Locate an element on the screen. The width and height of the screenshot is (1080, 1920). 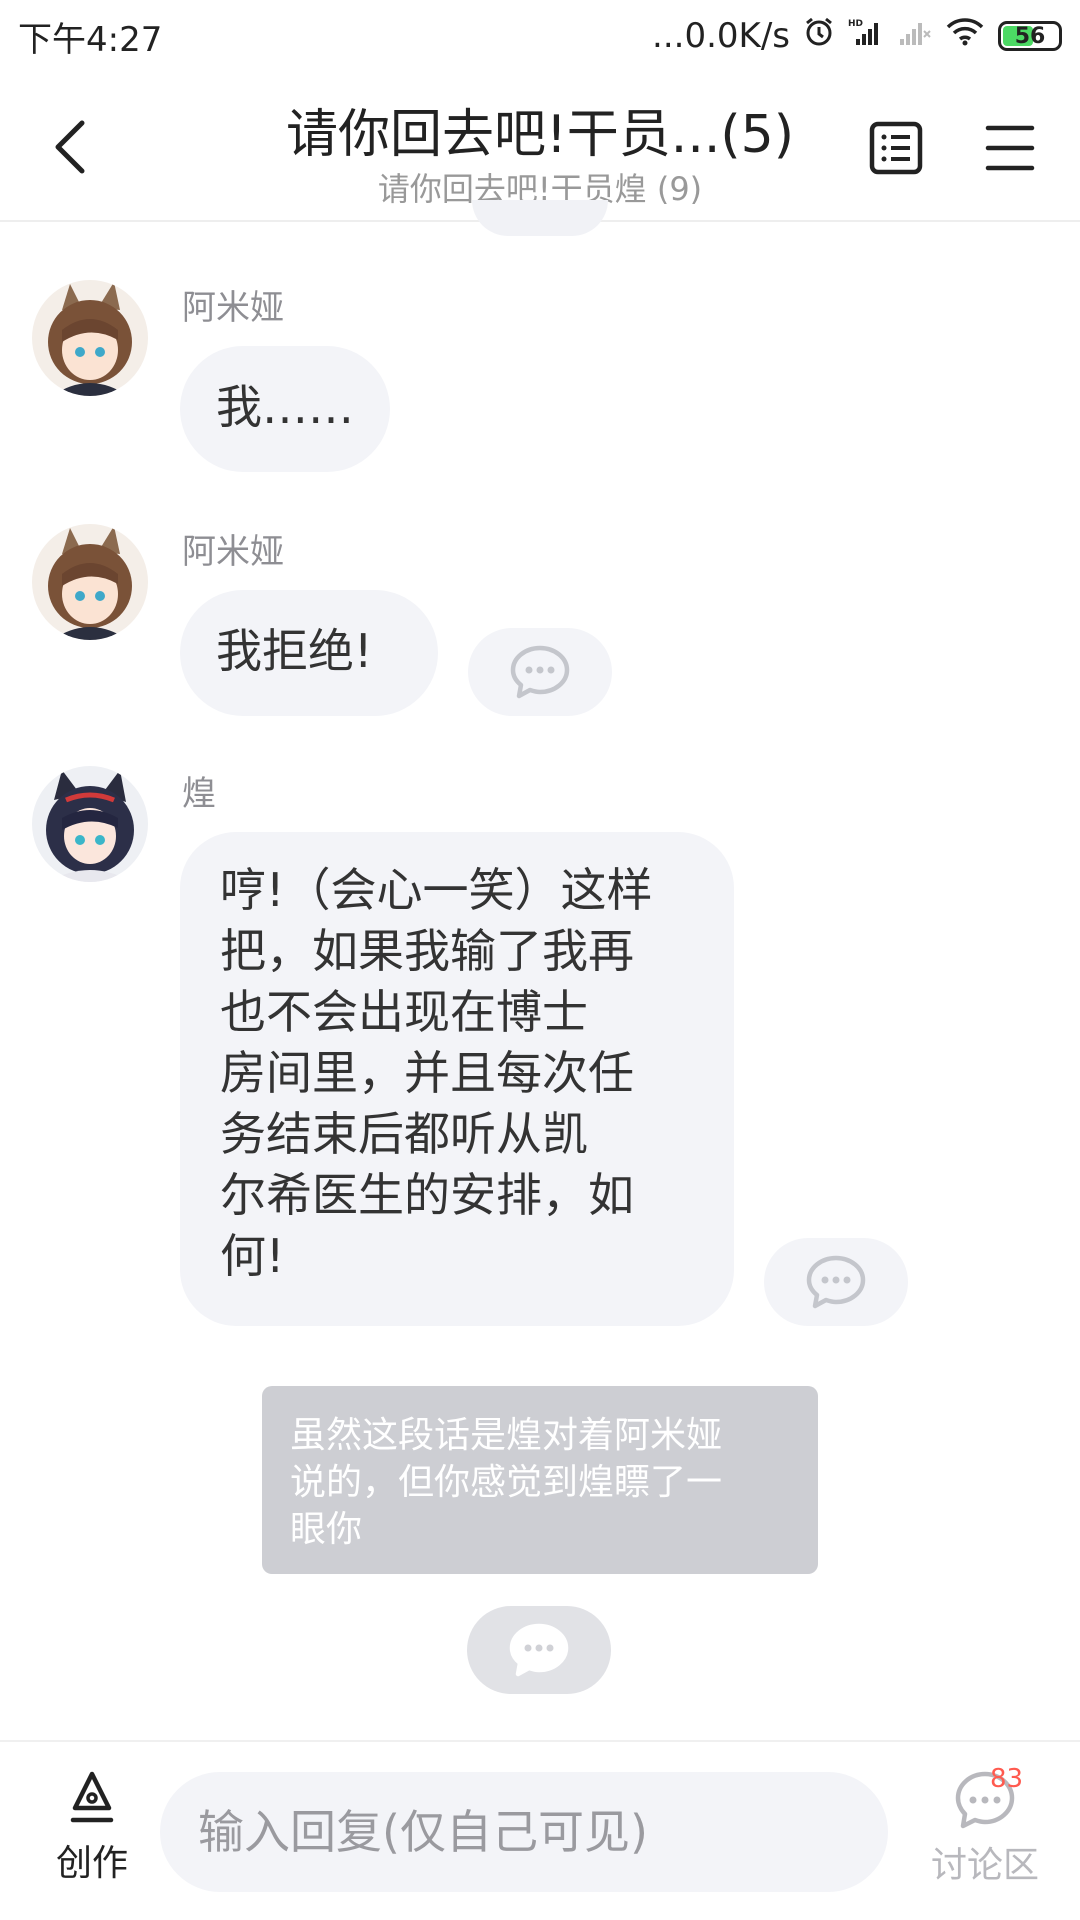
message-bubble: 我拒绝! is located at coordinates (309, 653).